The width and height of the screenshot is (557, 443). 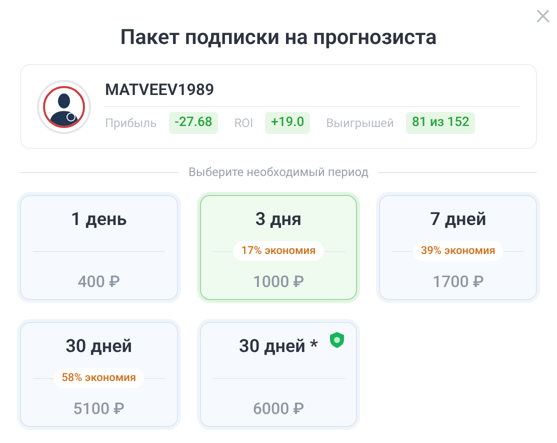 What do you see at coordinates (99, 378) in the screenshot?
I see `savings-label: 58% экономия` at bounding box center [99, 378].